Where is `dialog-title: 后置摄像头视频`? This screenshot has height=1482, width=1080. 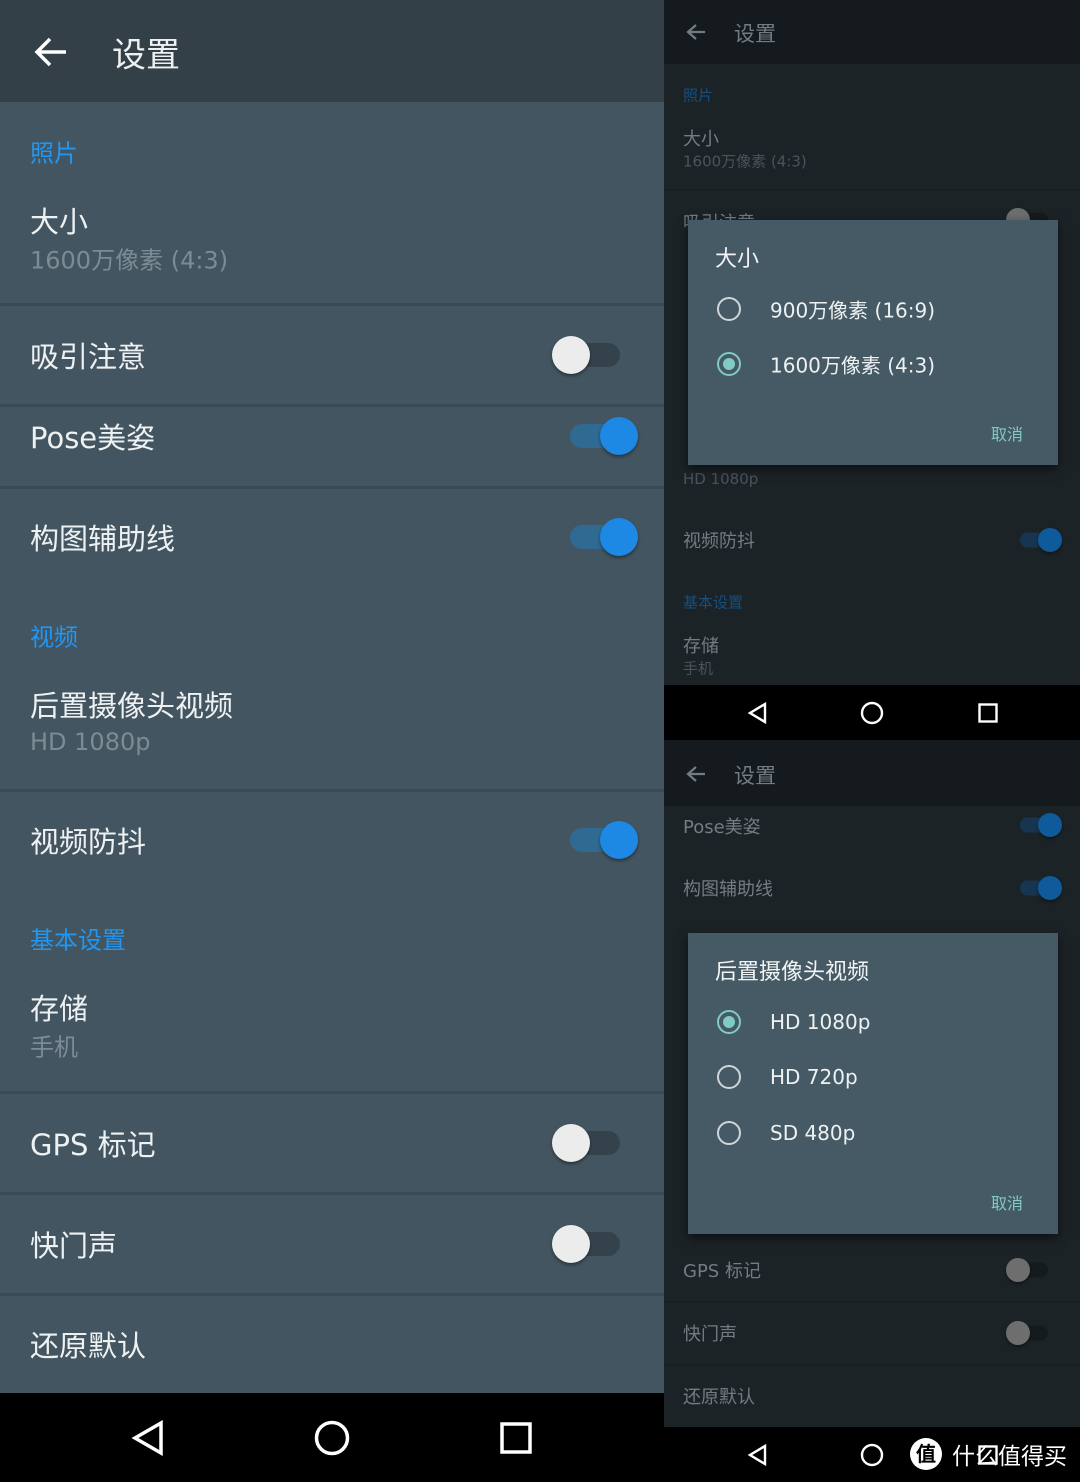
dialog-title: 后置摄像头视频 is located at coordinates (792, 972).